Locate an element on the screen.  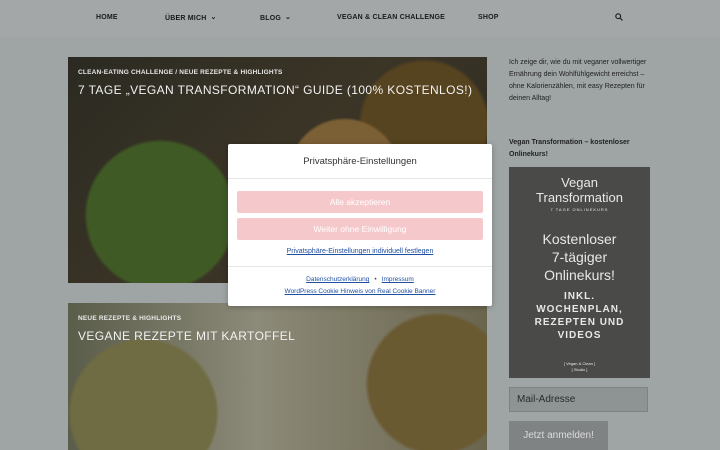
promo-includes: WOCHENPLAN, is located at coordinates (579, 309).